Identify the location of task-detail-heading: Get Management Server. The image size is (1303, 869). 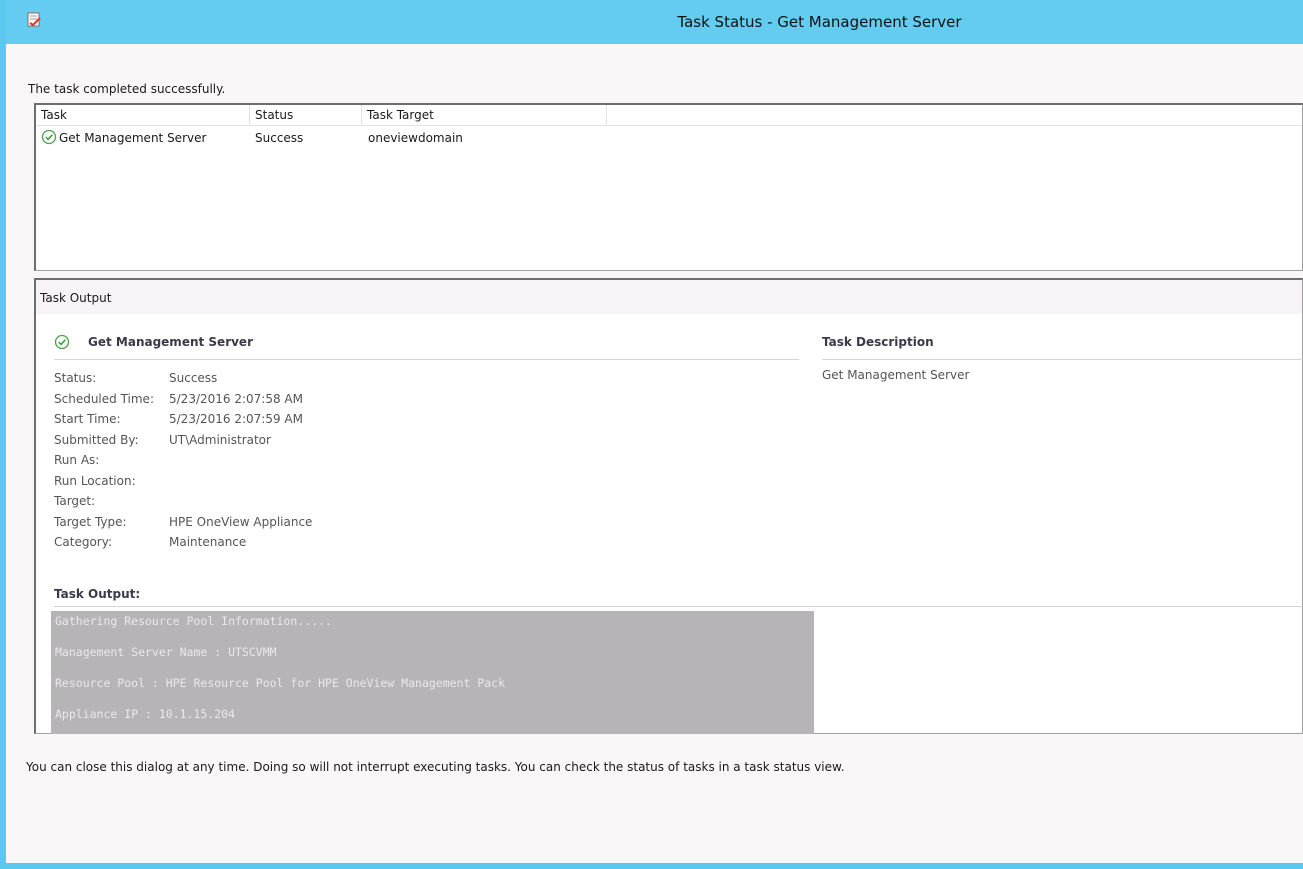
(426, 346).